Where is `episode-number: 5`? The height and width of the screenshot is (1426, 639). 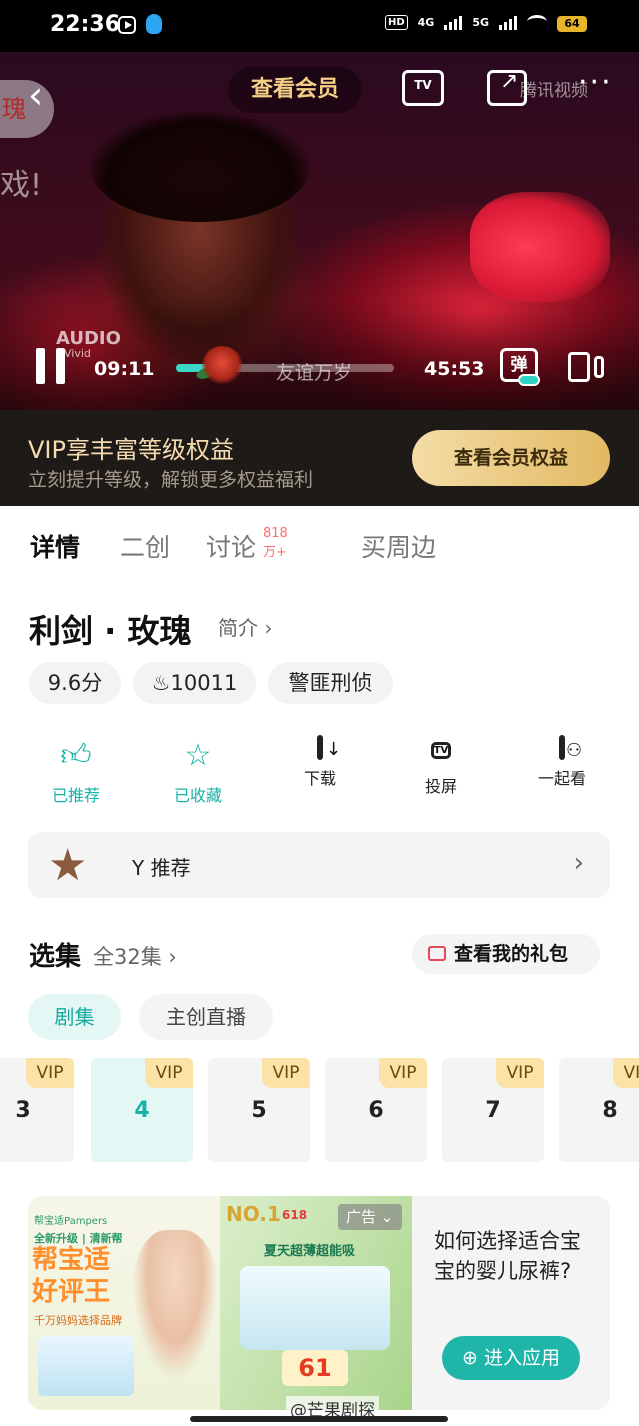
episode-number: 5 is located at coordinates (259, 1110).